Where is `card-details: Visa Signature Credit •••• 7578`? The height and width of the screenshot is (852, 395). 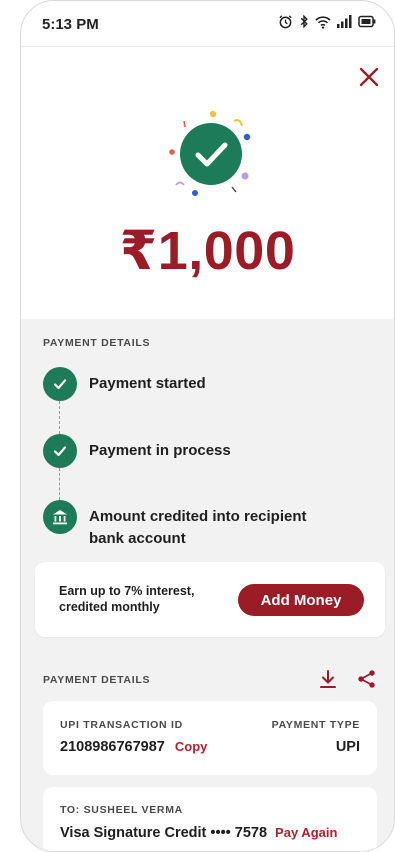 card-details: Visa Signature Credit •••• 7578 is located at coordinates (164, 833).